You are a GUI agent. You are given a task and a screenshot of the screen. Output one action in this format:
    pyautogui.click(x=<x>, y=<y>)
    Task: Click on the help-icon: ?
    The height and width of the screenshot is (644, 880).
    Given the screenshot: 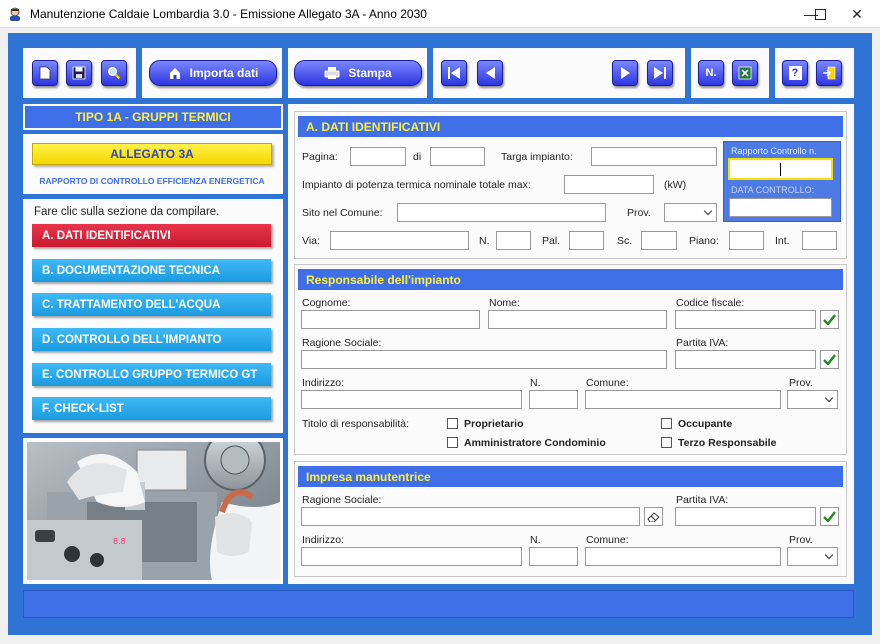 What is the action you would take?
    pyautogui.click(x=795, y=73)
    